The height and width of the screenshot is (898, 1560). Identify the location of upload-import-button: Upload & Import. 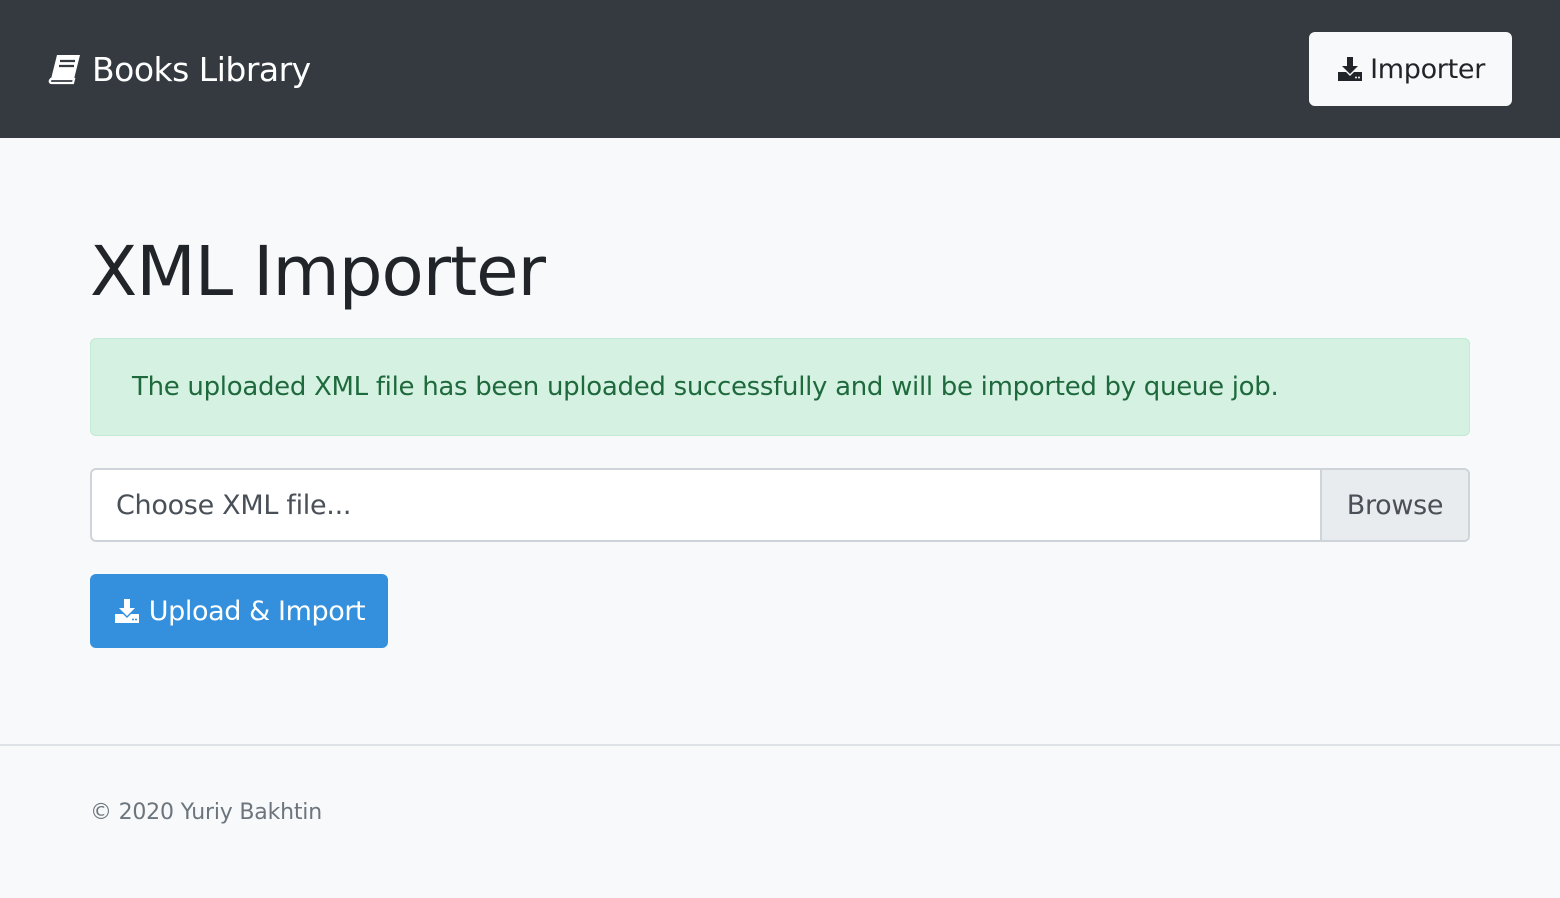
(239, 611).